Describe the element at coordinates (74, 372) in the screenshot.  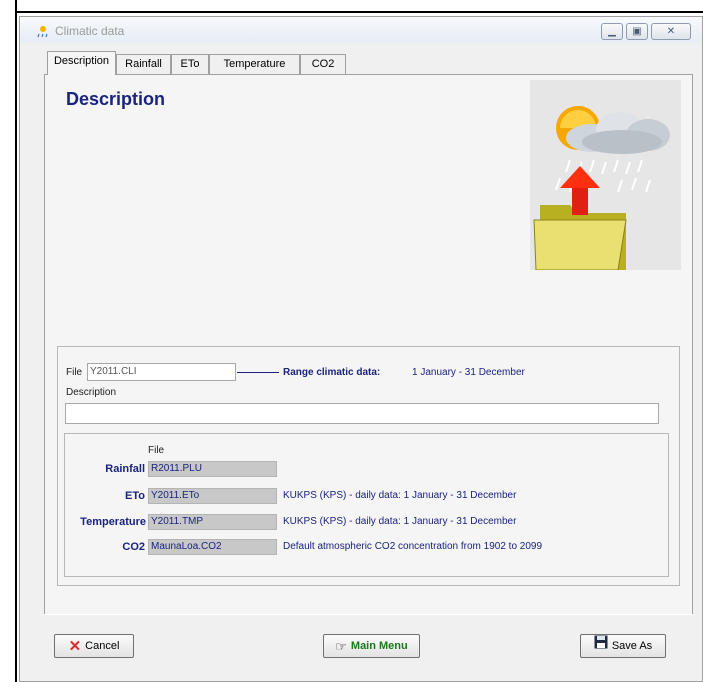
I see `file-label: File` at that location.